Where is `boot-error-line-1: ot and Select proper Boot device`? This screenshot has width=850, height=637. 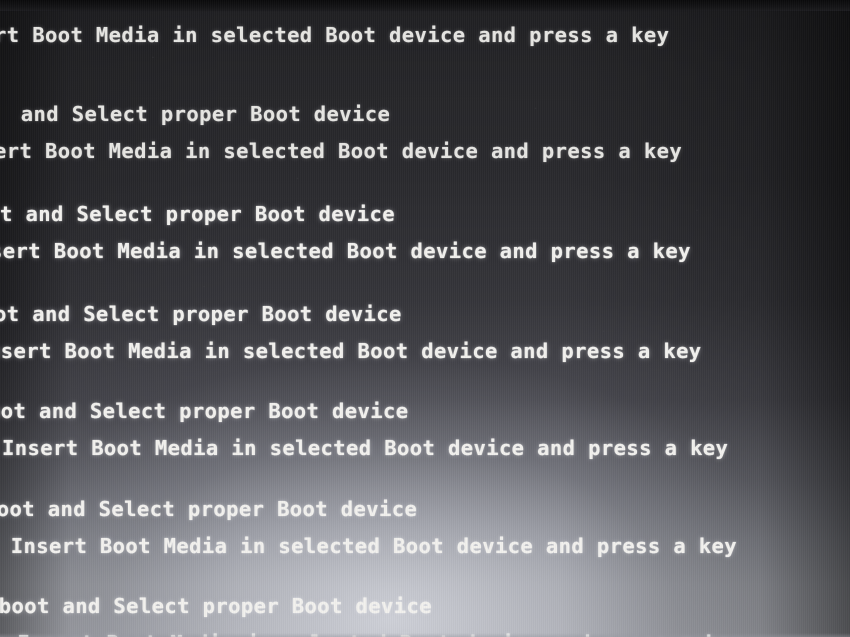
boot-error-line-1: ot and Select proper Boot device is located at coordinates (201, 314).